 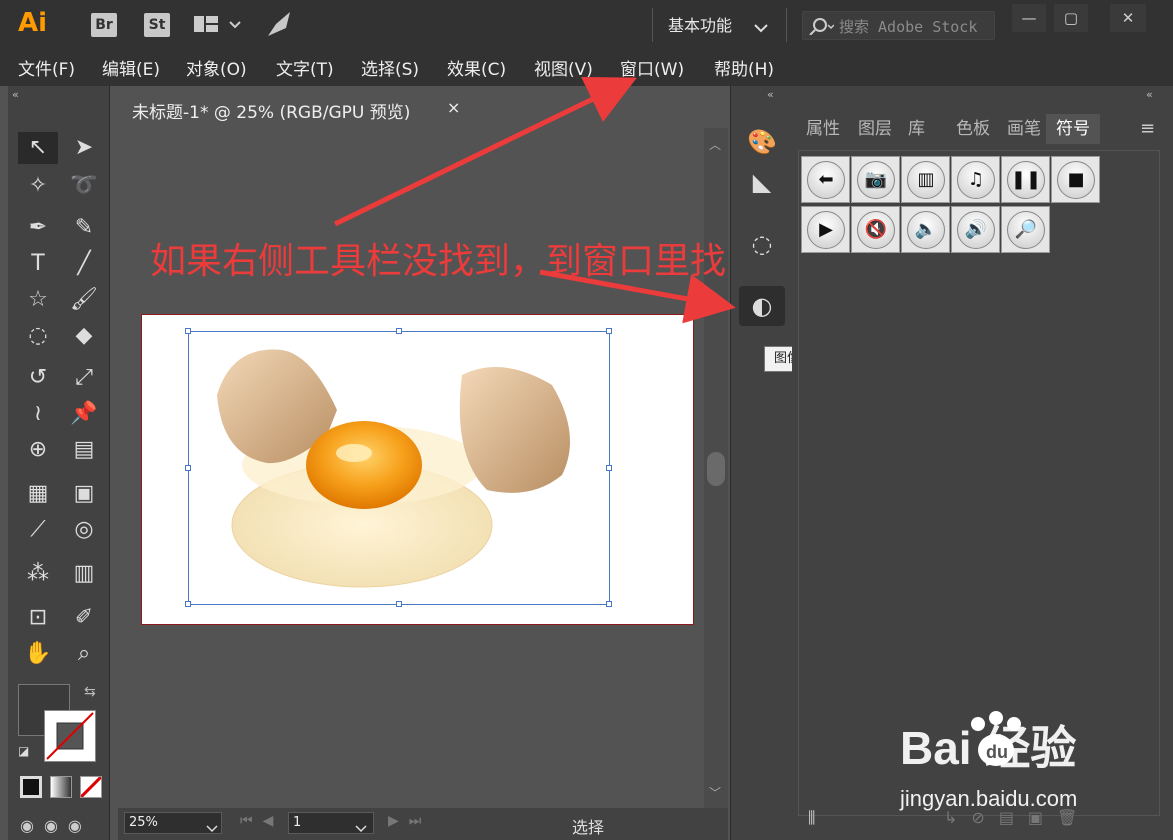 I want to click on gradient-tool-icon: ▣, so click(x=84, y=494).